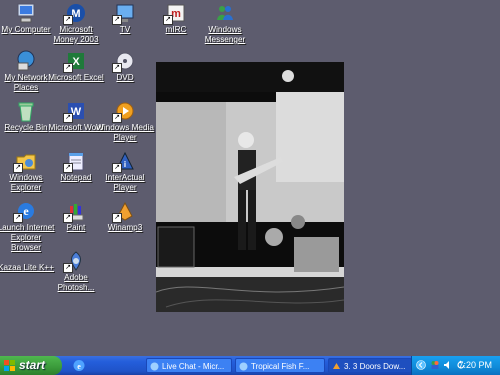 The width and height of the screenshot is (500, 375). What do you see at coordinates (225, 13) in the screenshot?
I see `messenger-icon` at bounding box center [225, 13].